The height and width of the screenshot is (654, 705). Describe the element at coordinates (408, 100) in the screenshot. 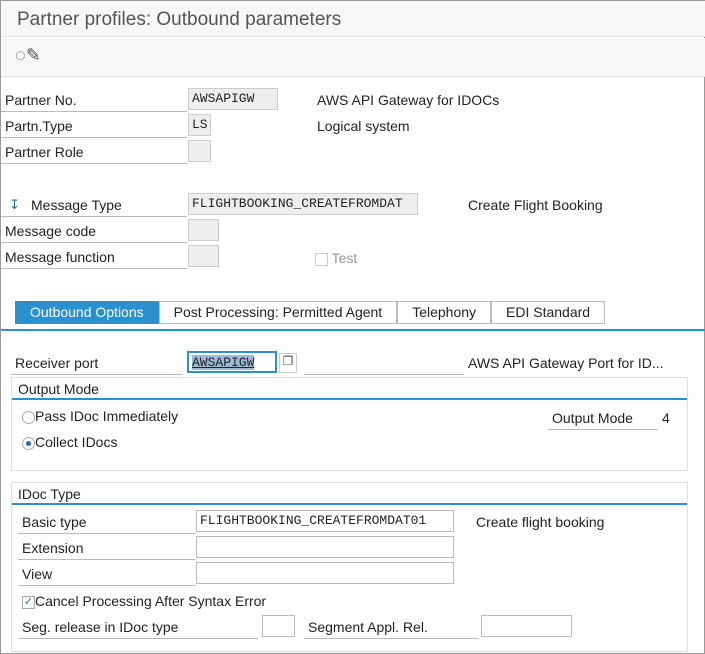

I see `partner-no-desc: AWS API Gateway for IDOCs` at that location.